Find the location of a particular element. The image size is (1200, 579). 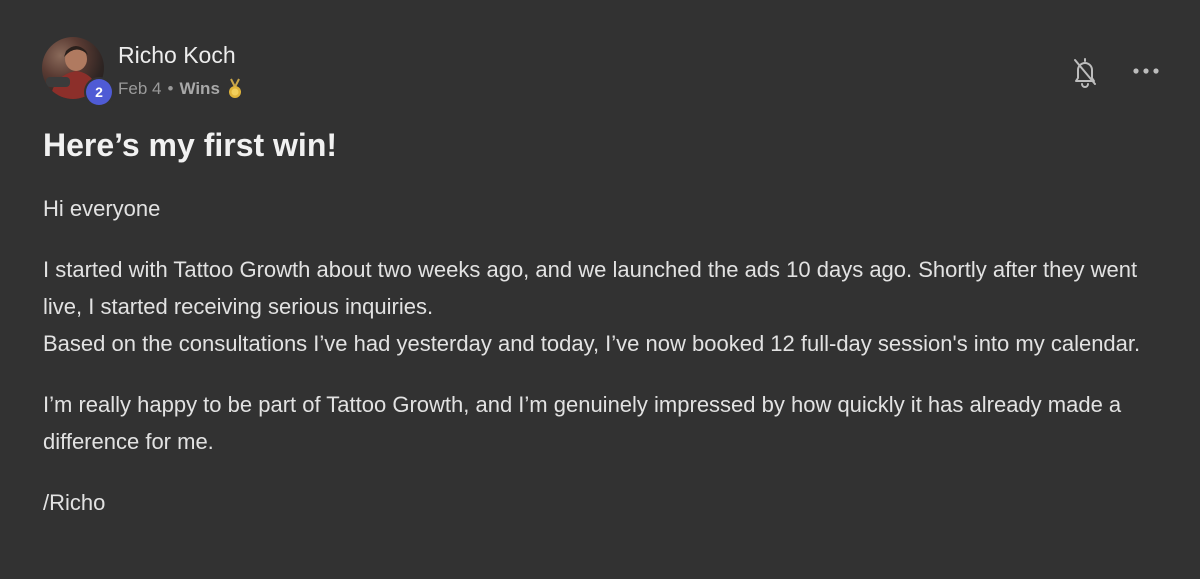

medal-icon is located at coordinates (235, 89).